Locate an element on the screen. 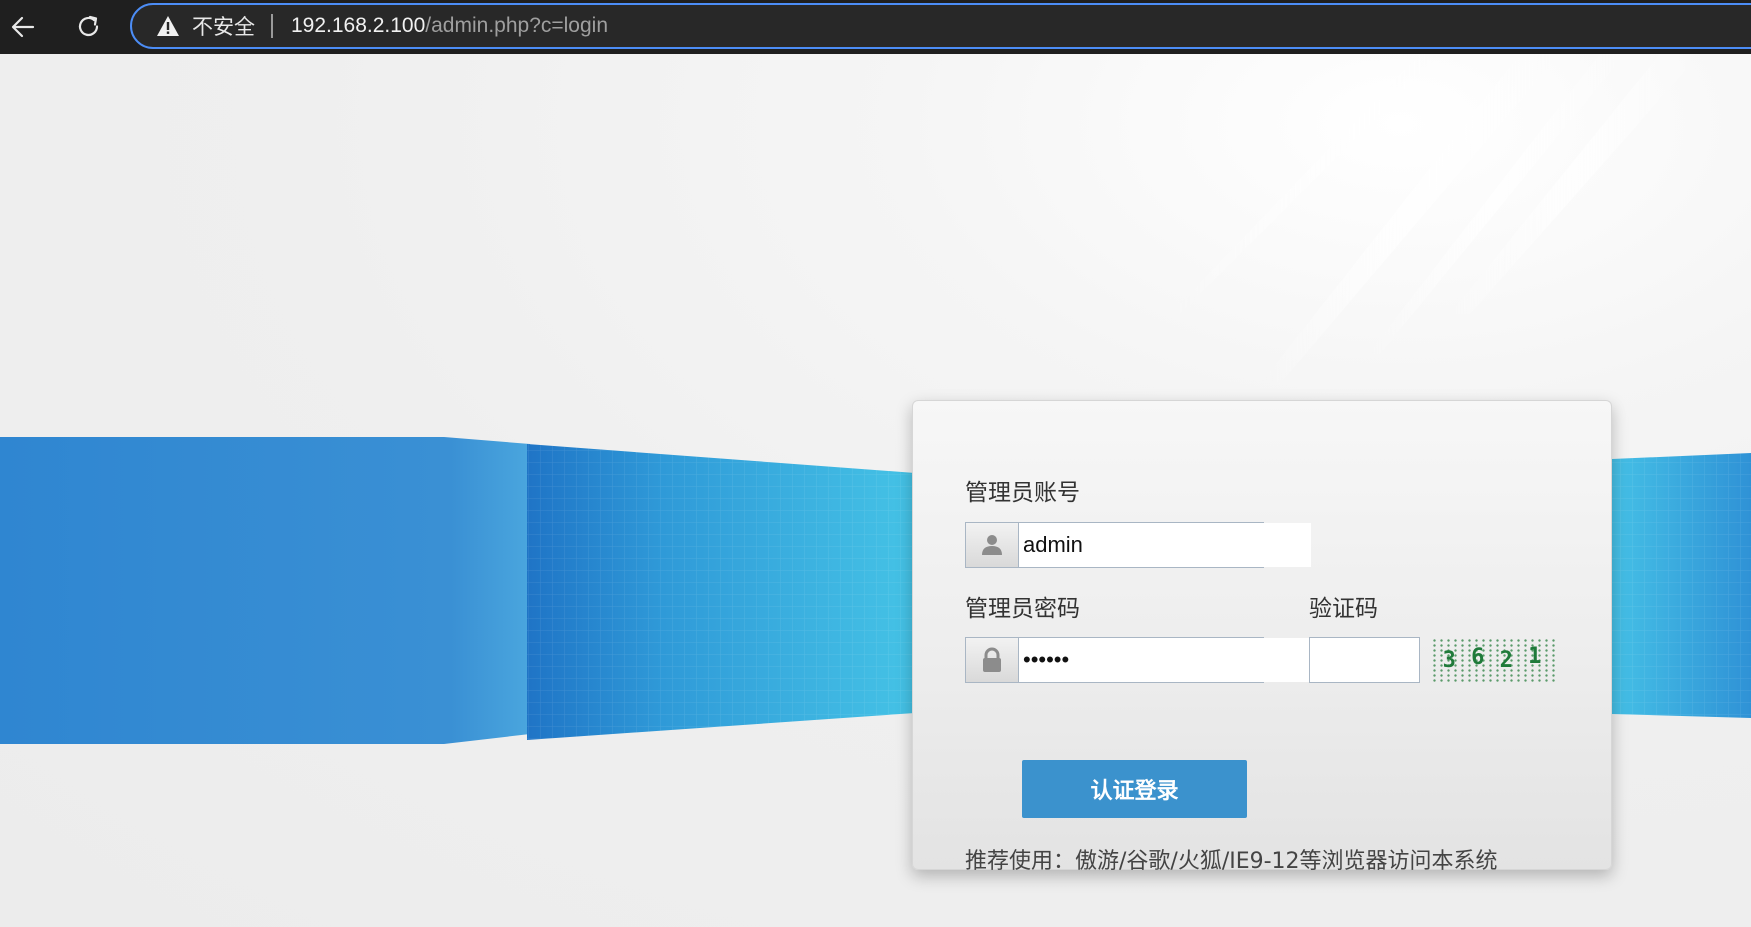 The height and width of the screenshot is (927, 1751). browser-toolbar: 不安全 192.168.2.100/admin.php?c=login is located at coordinates (875, 27).